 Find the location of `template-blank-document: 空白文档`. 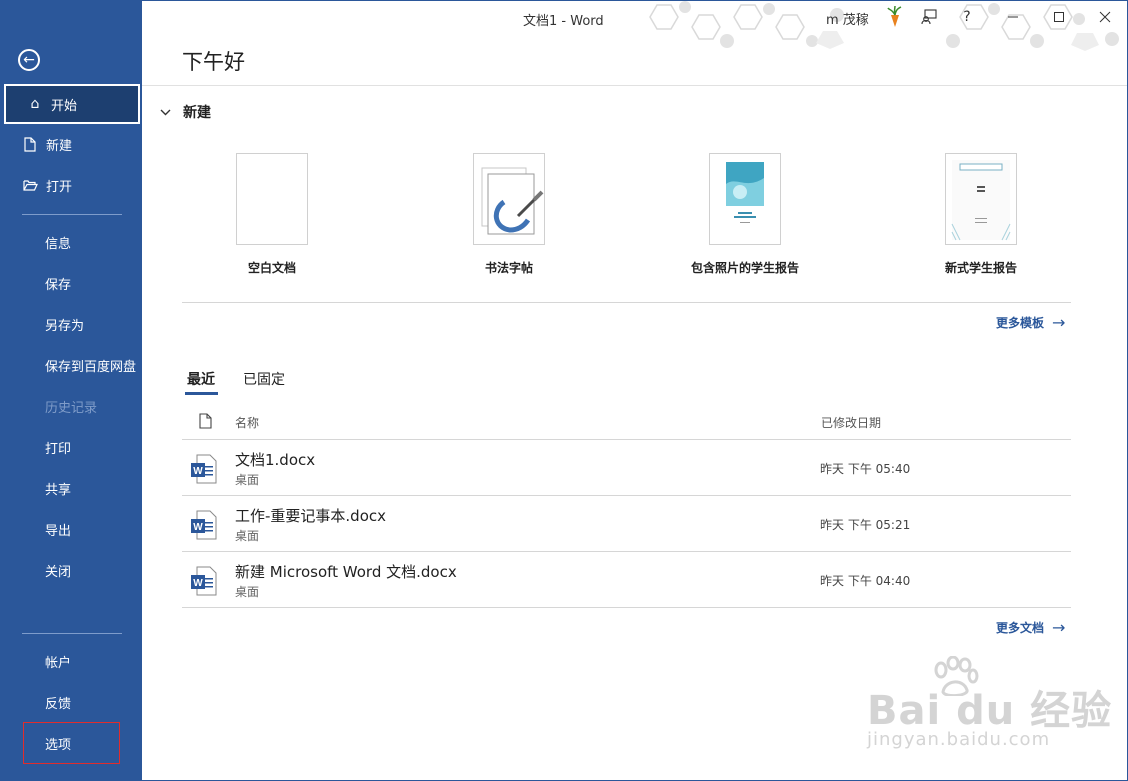

template-blank-document: 空白文档 is located at coordinates (272, 214).